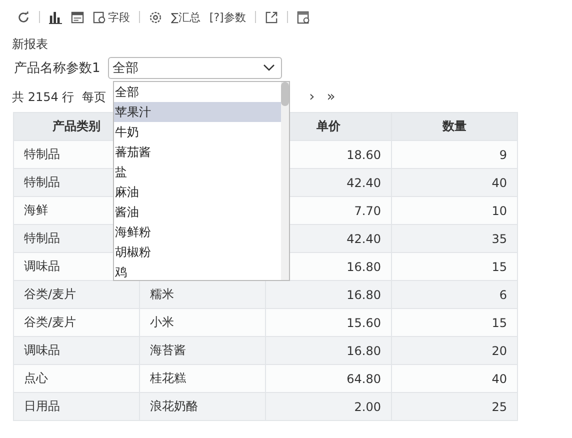  What do you see at coordinates (455, 238) in the screenshot?
I see `table-cell: 35` at bounding box center [455, 238].